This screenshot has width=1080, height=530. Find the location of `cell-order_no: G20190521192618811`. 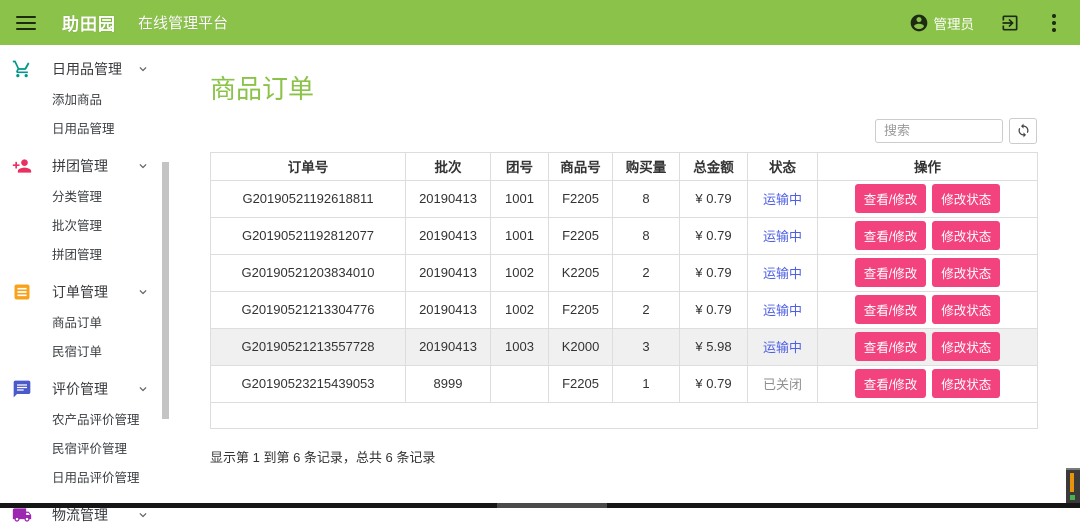

cell-order_no: G20190521192618811 is located at coordinates (308, 198).